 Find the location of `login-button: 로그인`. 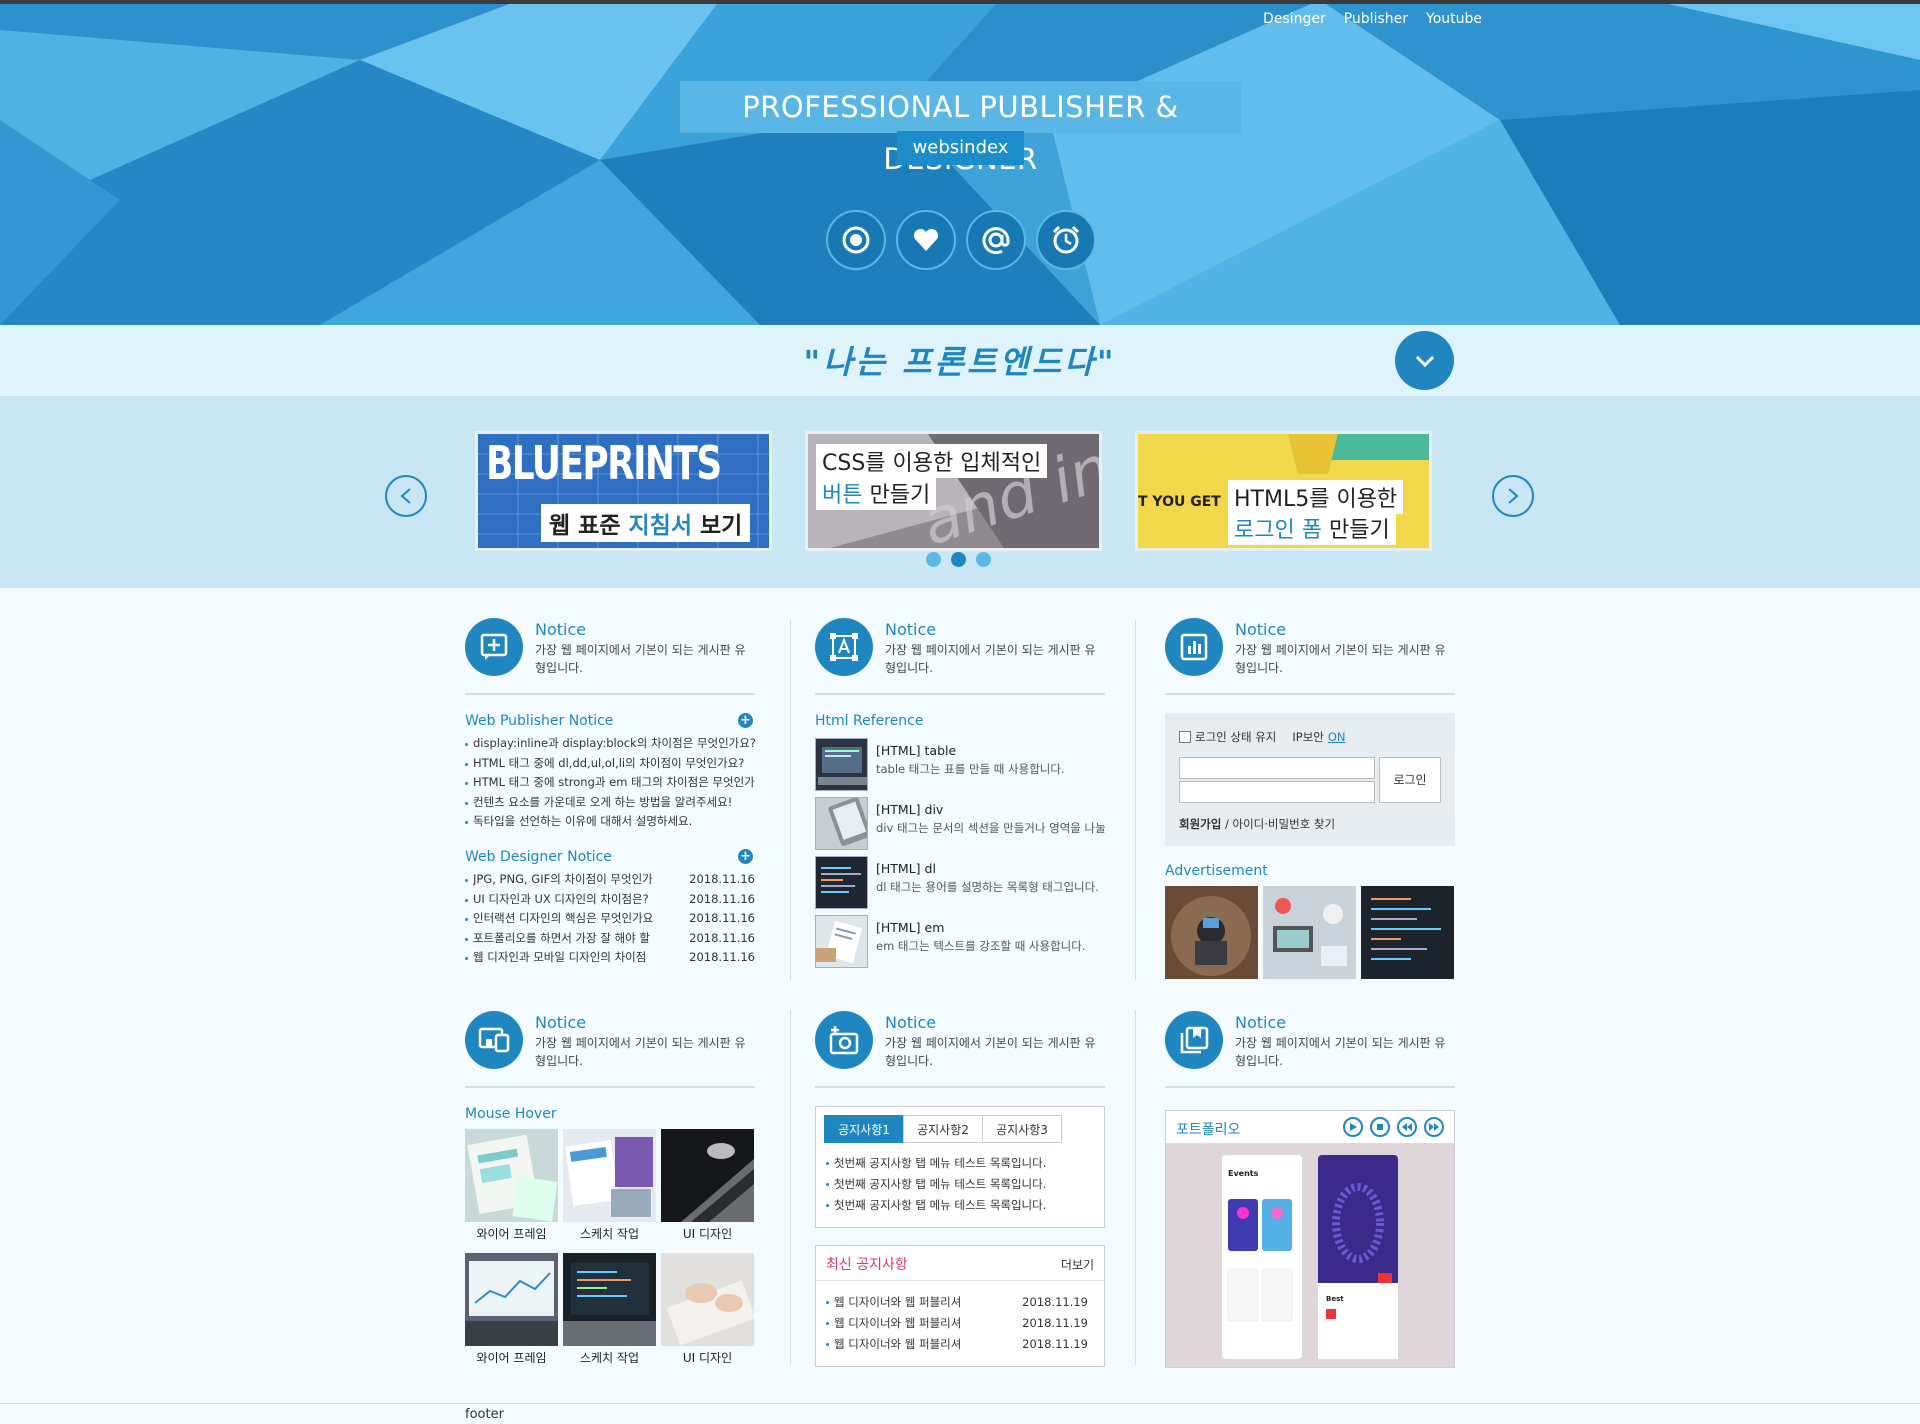

login-button: 로그인 is located at coordinates (1410, 780).